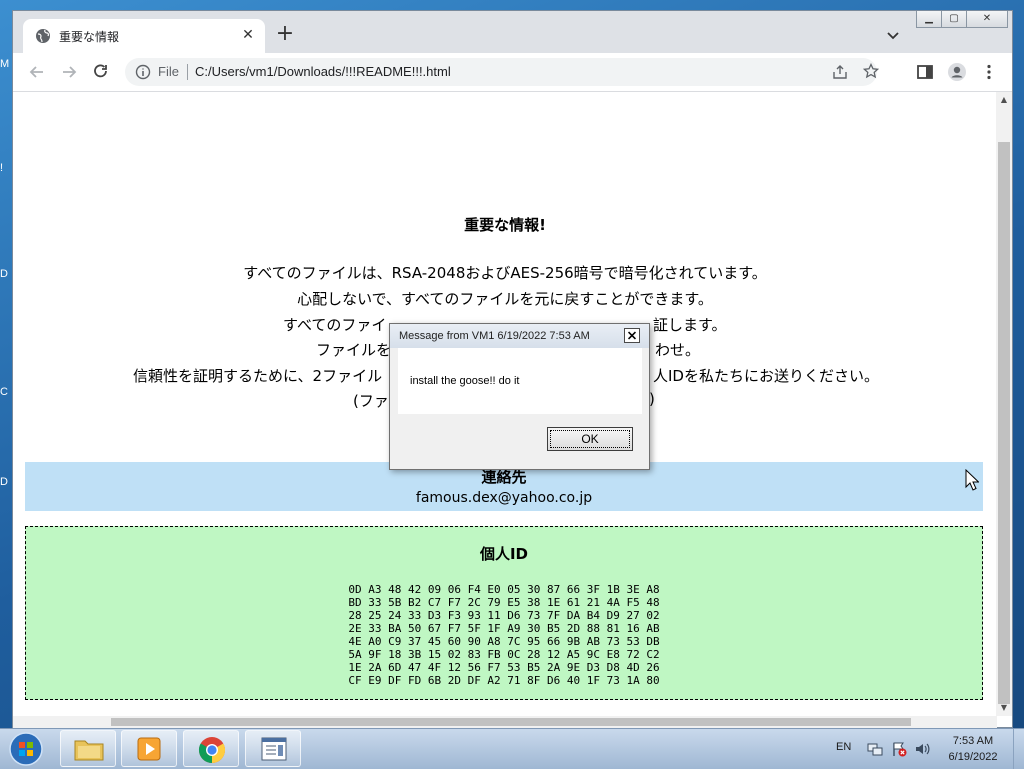 This screenshot has width=1024, height=769. I want to click on horizontal-scrollbar-thumb, so click(511, 722).